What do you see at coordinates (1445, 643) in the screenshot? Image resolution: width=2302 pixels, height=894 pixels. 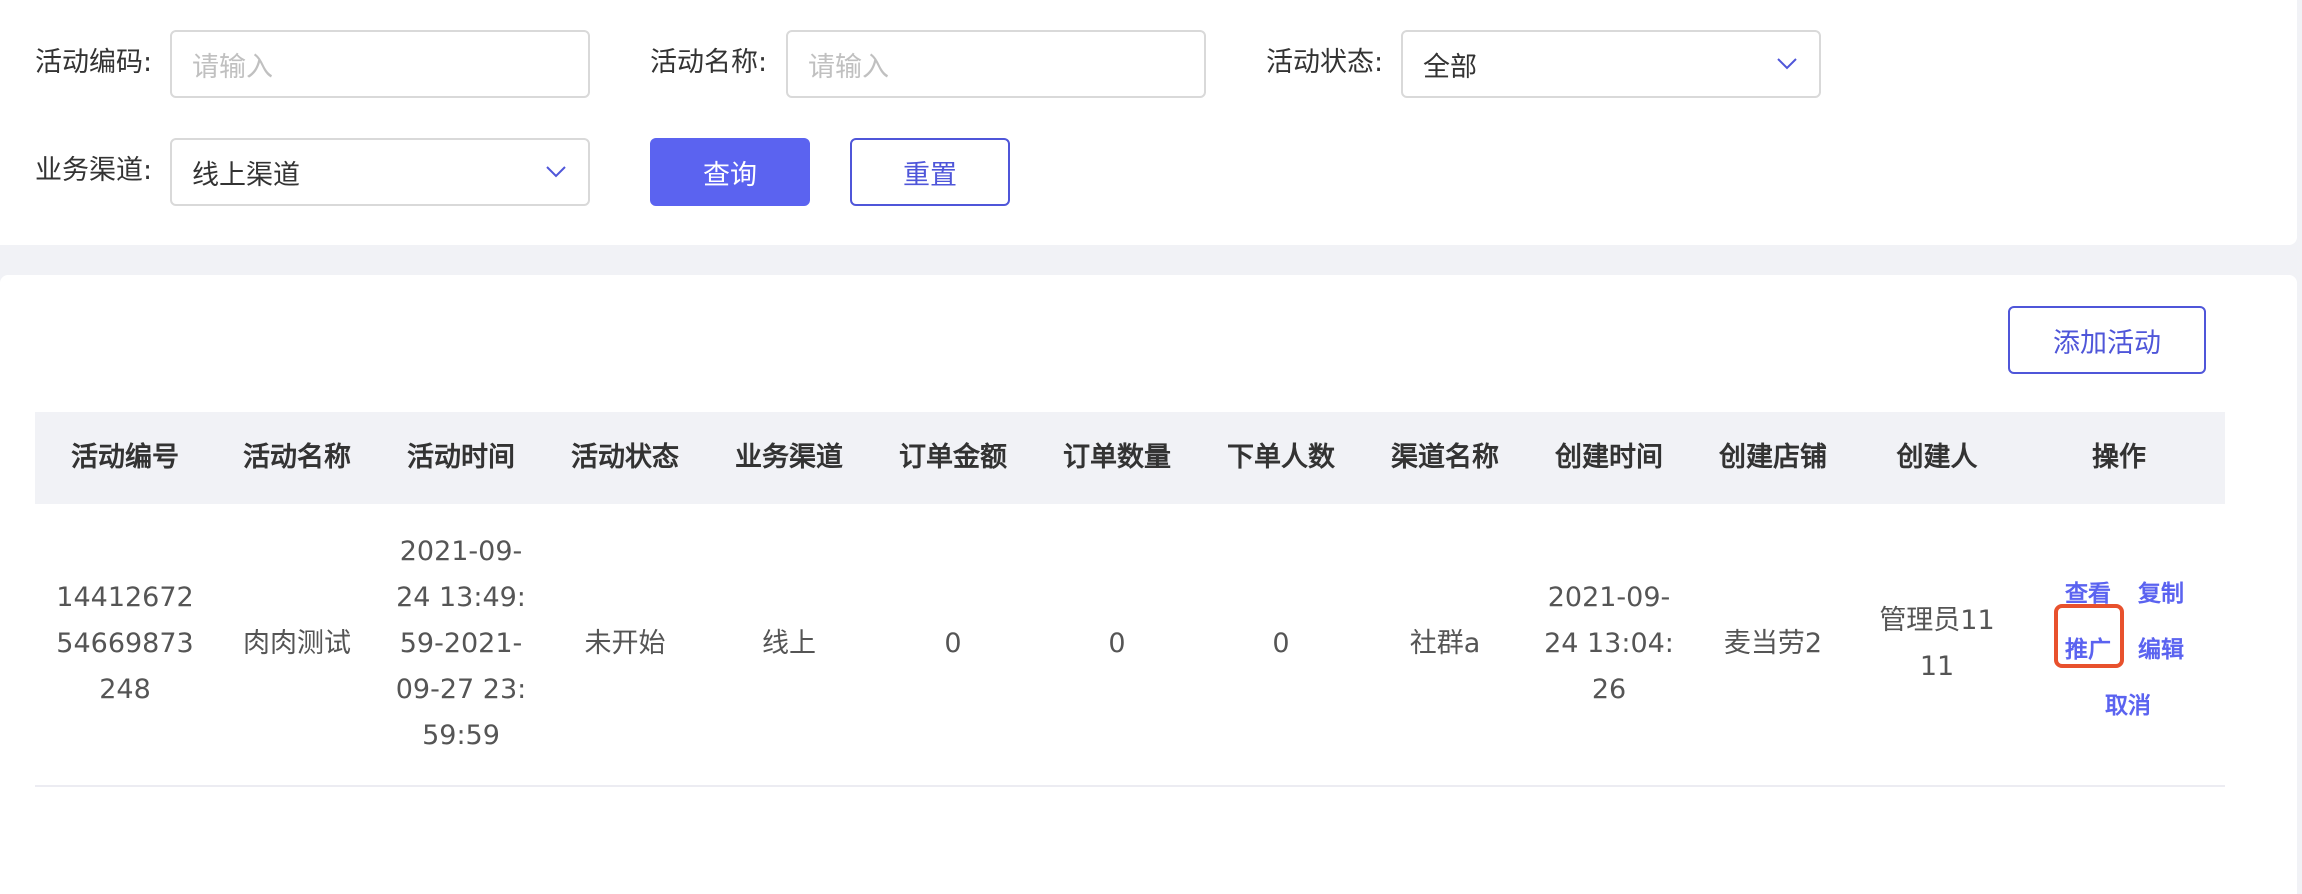 I see `cell-channel-name: 社群a` at bounding box center [1445, 643].